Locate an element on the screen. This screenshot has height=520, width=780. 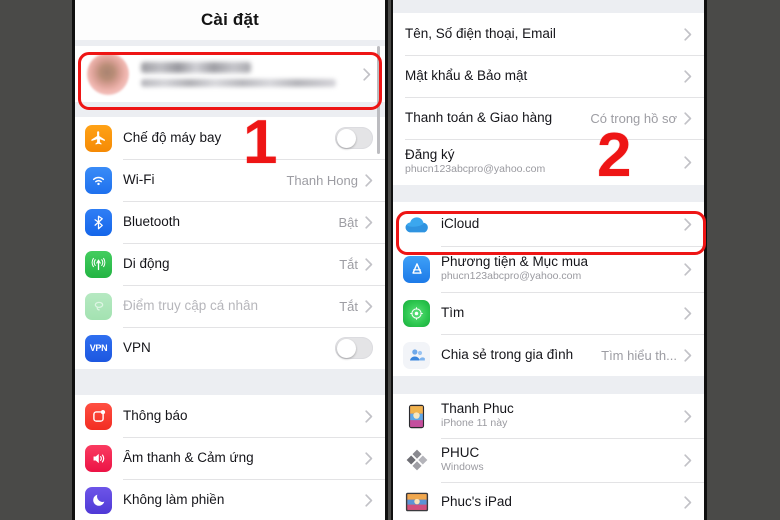
settings-row-find-my: Tìm is located at coordinates (548, 313).